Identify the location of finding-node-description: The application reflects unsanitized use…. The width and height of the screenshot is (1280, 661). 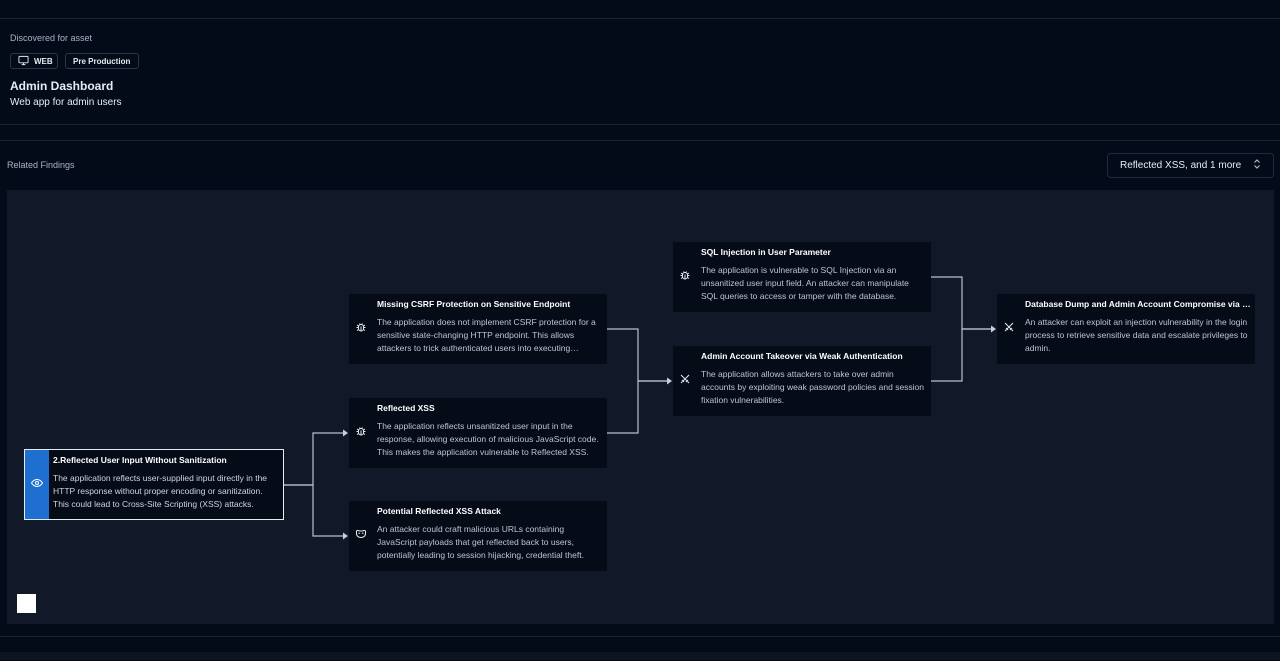
(488, 439).